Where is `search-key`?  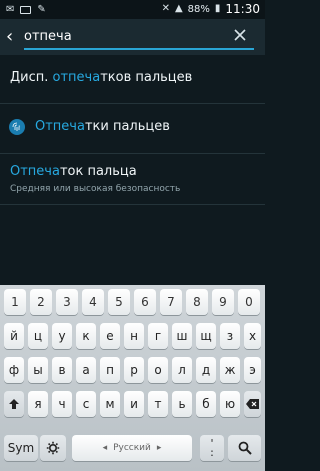
search-key is located at coordinates (244, 448).